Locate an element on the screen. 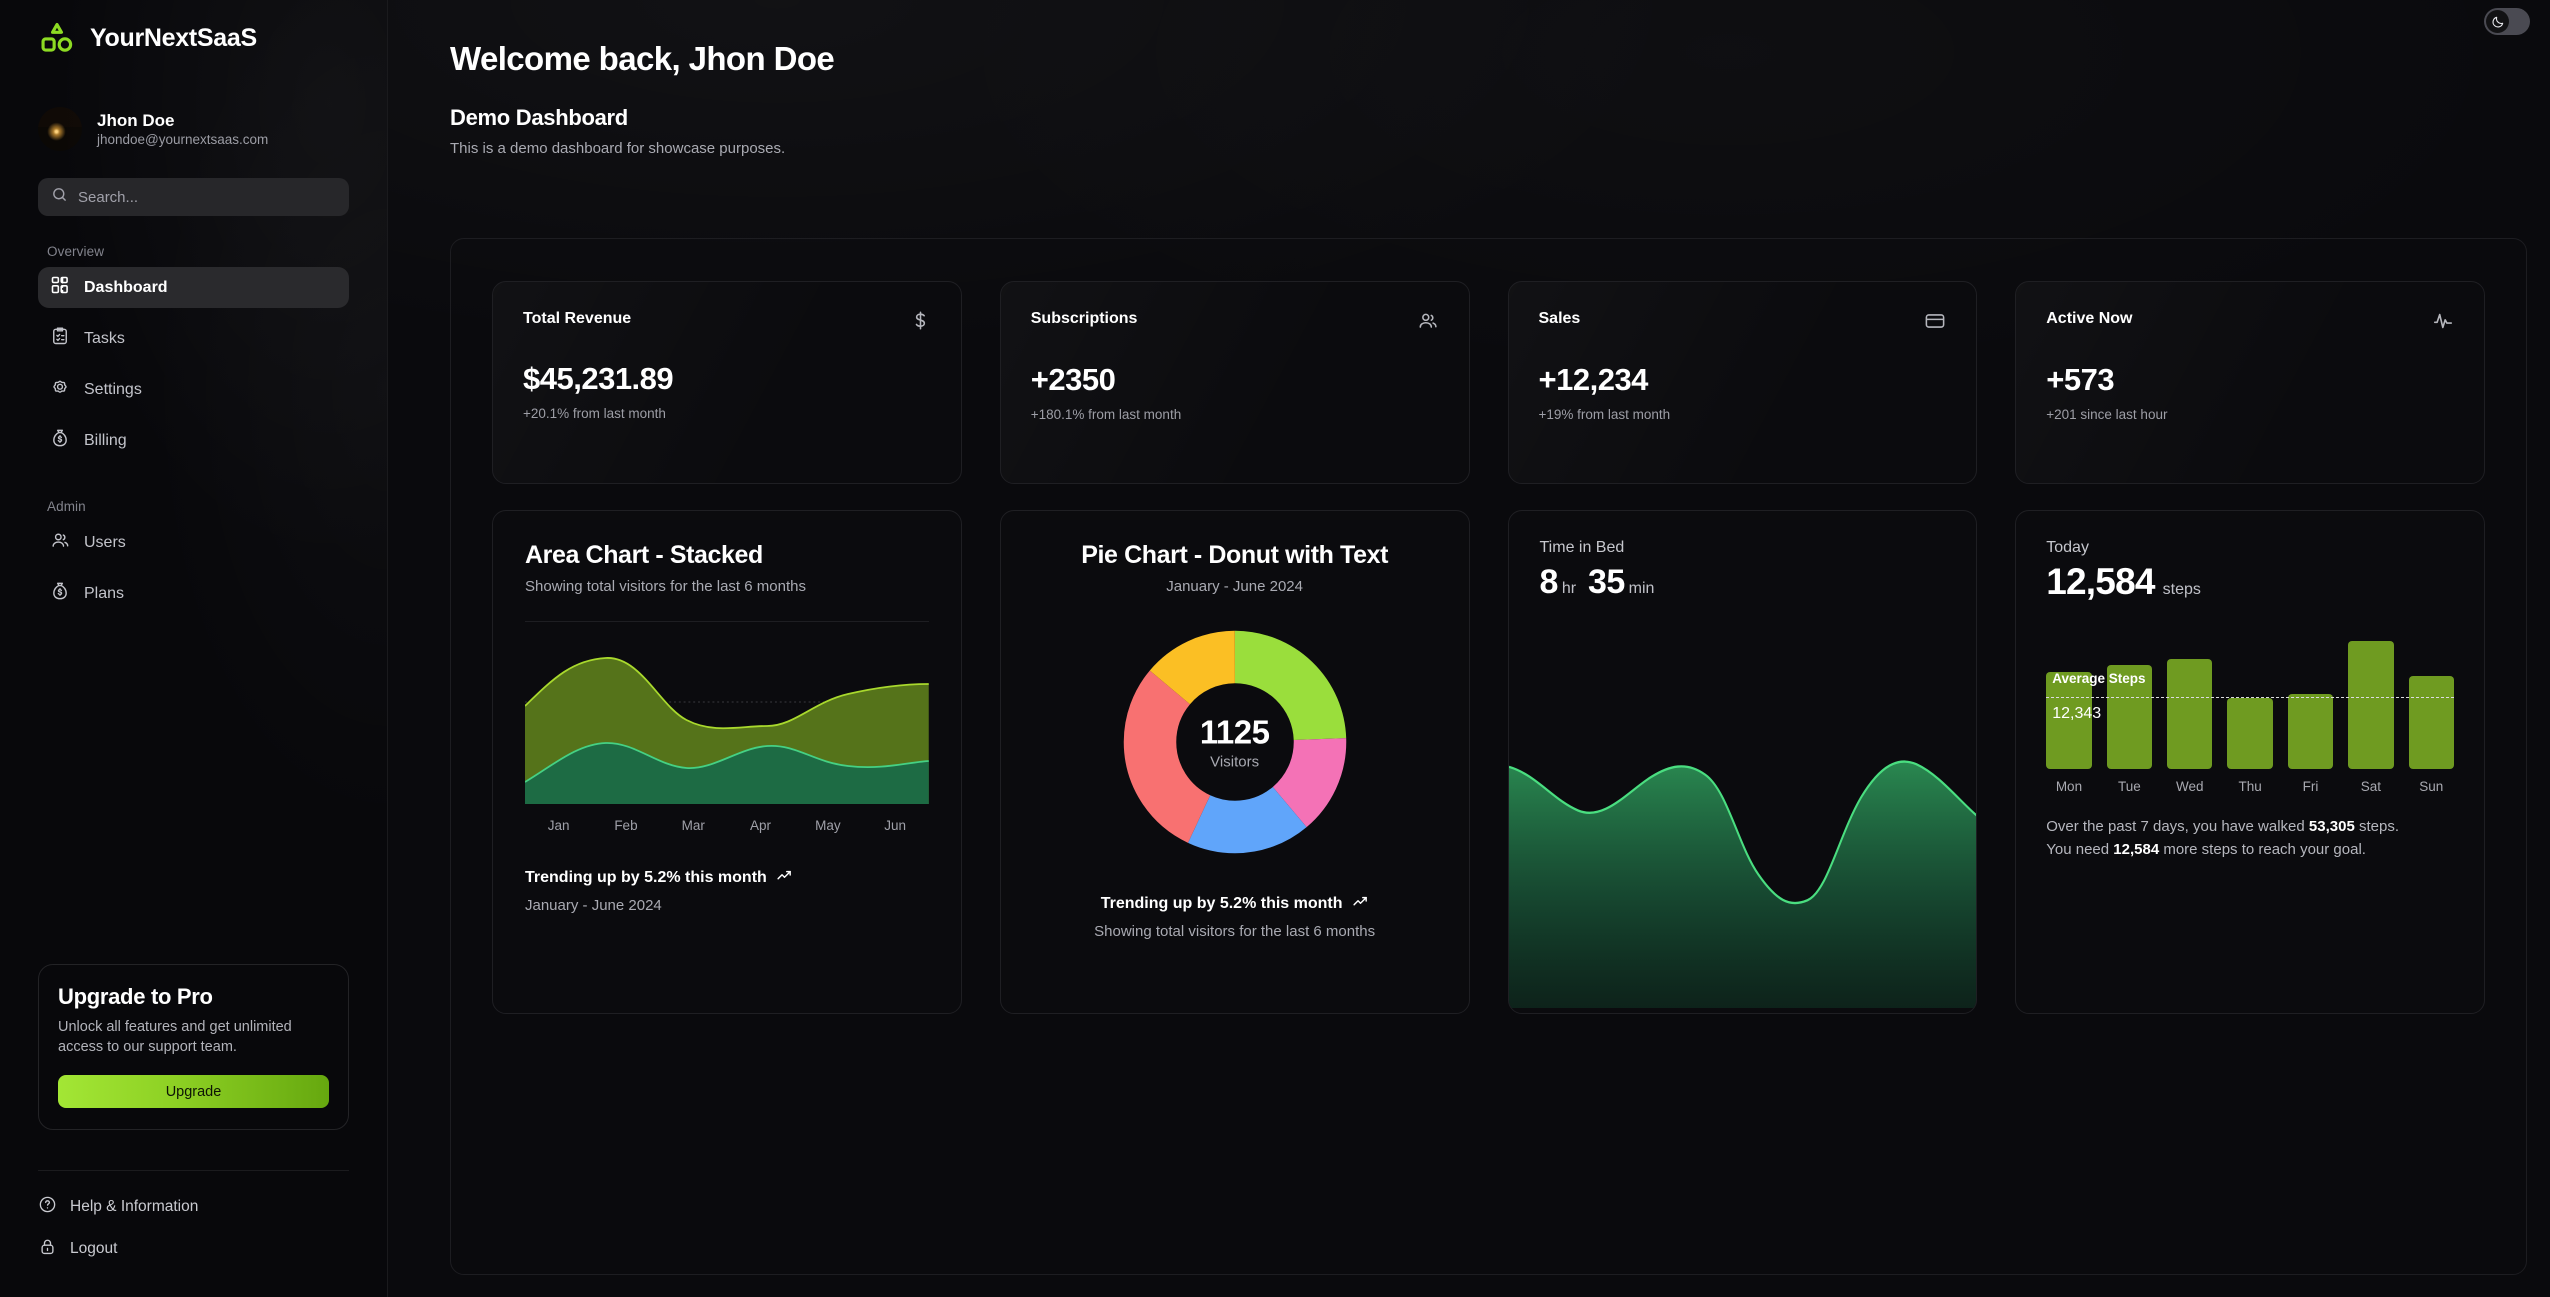 This screenshot has width=2550, height=1297. stat-card-sales: Sales +12,234 +19% from last month is located at coordinates (1742, 382).